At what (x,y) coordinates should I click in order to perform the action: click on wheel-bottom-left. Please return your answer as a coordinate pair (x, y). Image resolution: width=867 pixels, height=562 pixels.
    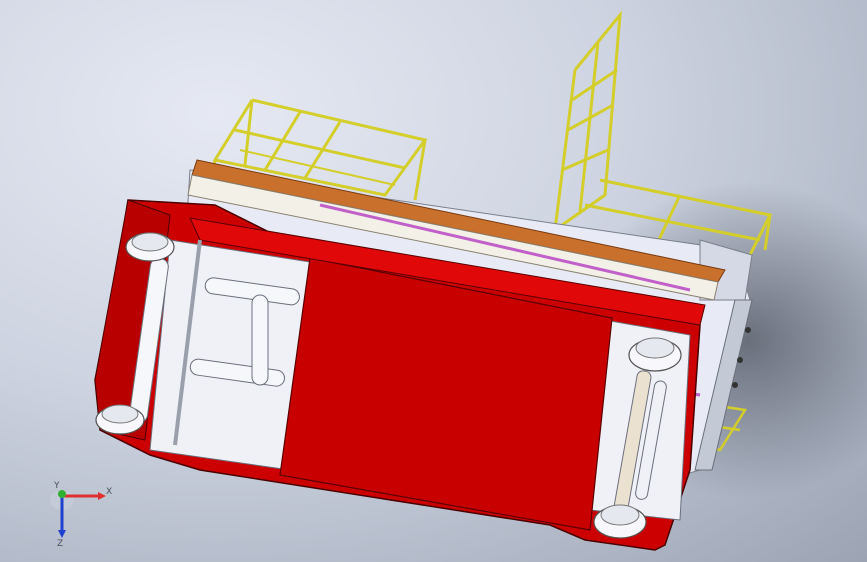
    Looking at the image, I should click on (120, 419).